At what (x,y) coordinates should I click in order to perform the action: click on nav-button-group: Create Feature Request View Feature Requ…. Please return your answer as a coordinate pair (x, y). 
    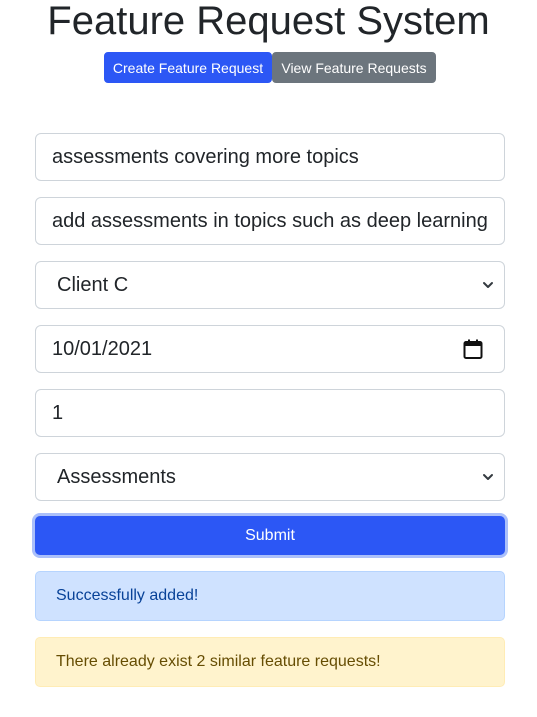
    Looking at the image, I should click on (270, 67).